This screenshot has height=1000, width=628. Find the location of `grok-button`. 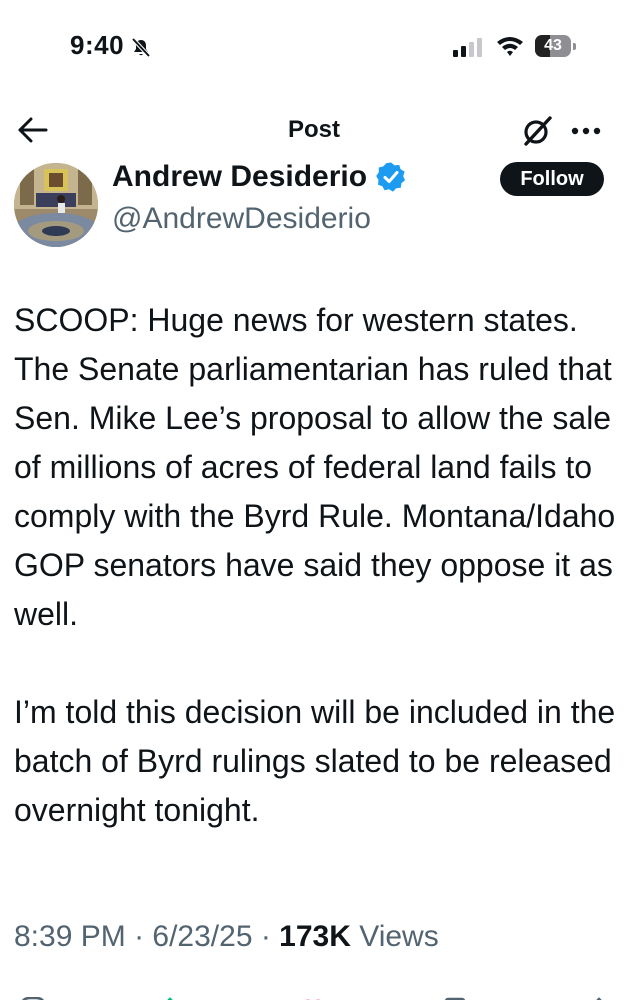

grok-button is located at coordinates (537, 131).